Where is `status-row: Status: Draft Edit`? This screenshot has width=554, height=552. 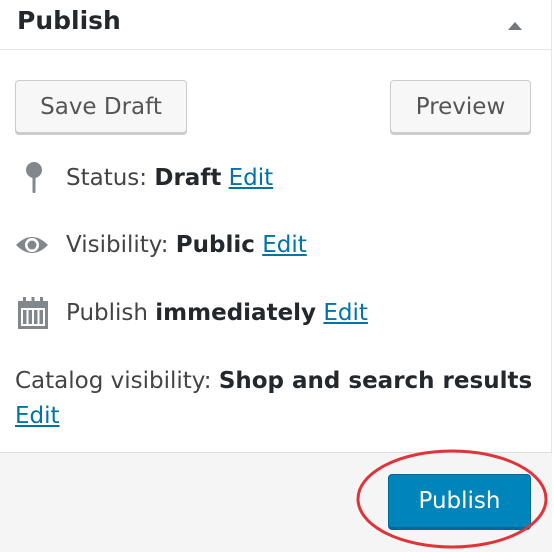
status-row: Status: Draft Edit is located at coordinates (276, 178).